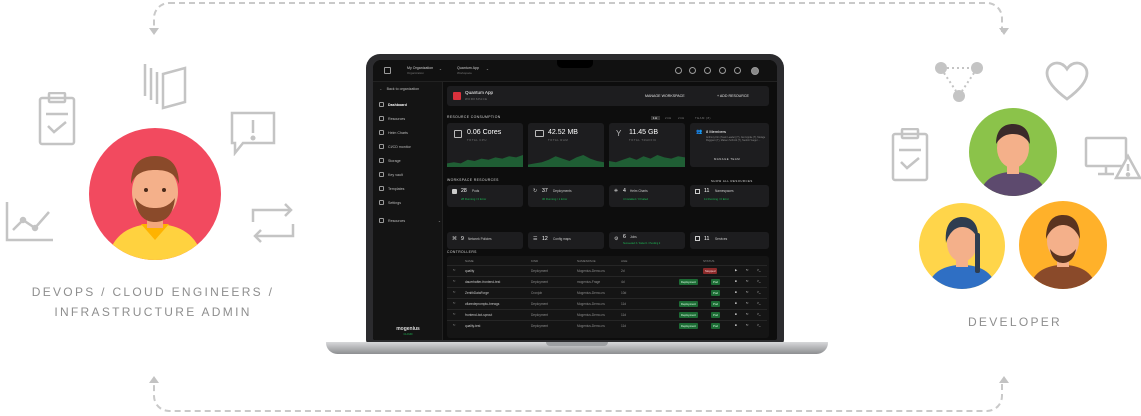  Describe the element at coordinates (562, 239) in the screenshot. I see `resource-name: Config maps` at that location.